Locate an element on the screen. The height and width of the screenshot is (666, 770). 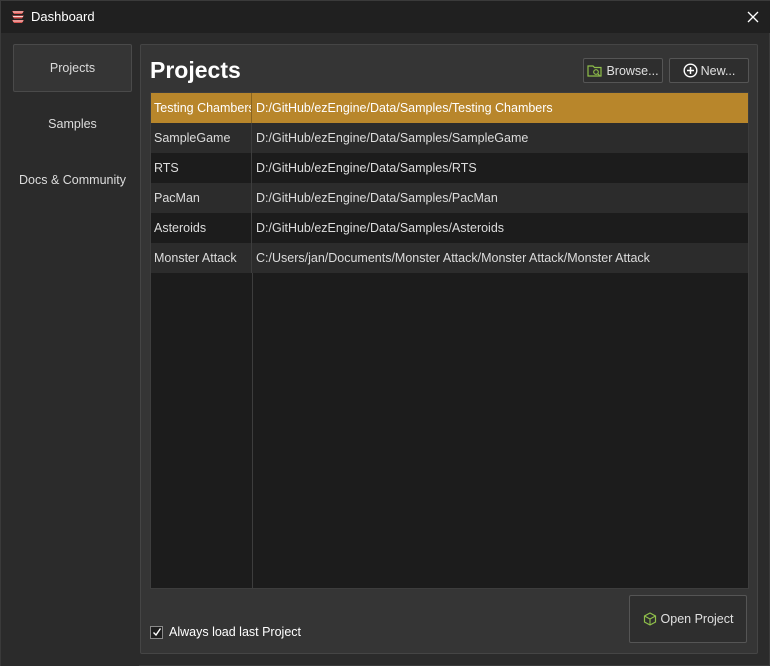
page-title: Projects is located at coordinates (195, 70).